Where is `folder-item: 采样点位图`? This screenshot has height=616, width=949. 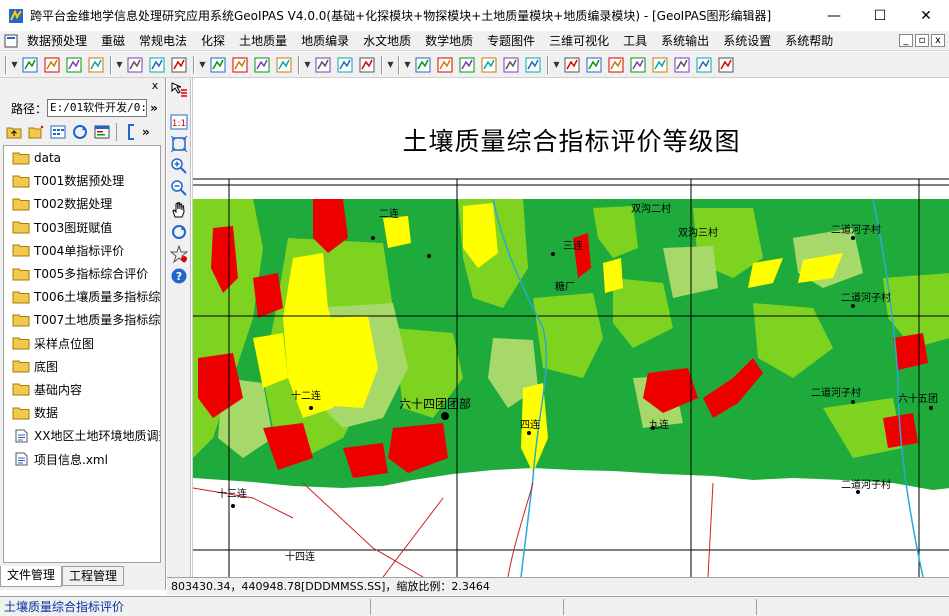
folder-item: 采样点位图 is located at coordinates (82, 343).